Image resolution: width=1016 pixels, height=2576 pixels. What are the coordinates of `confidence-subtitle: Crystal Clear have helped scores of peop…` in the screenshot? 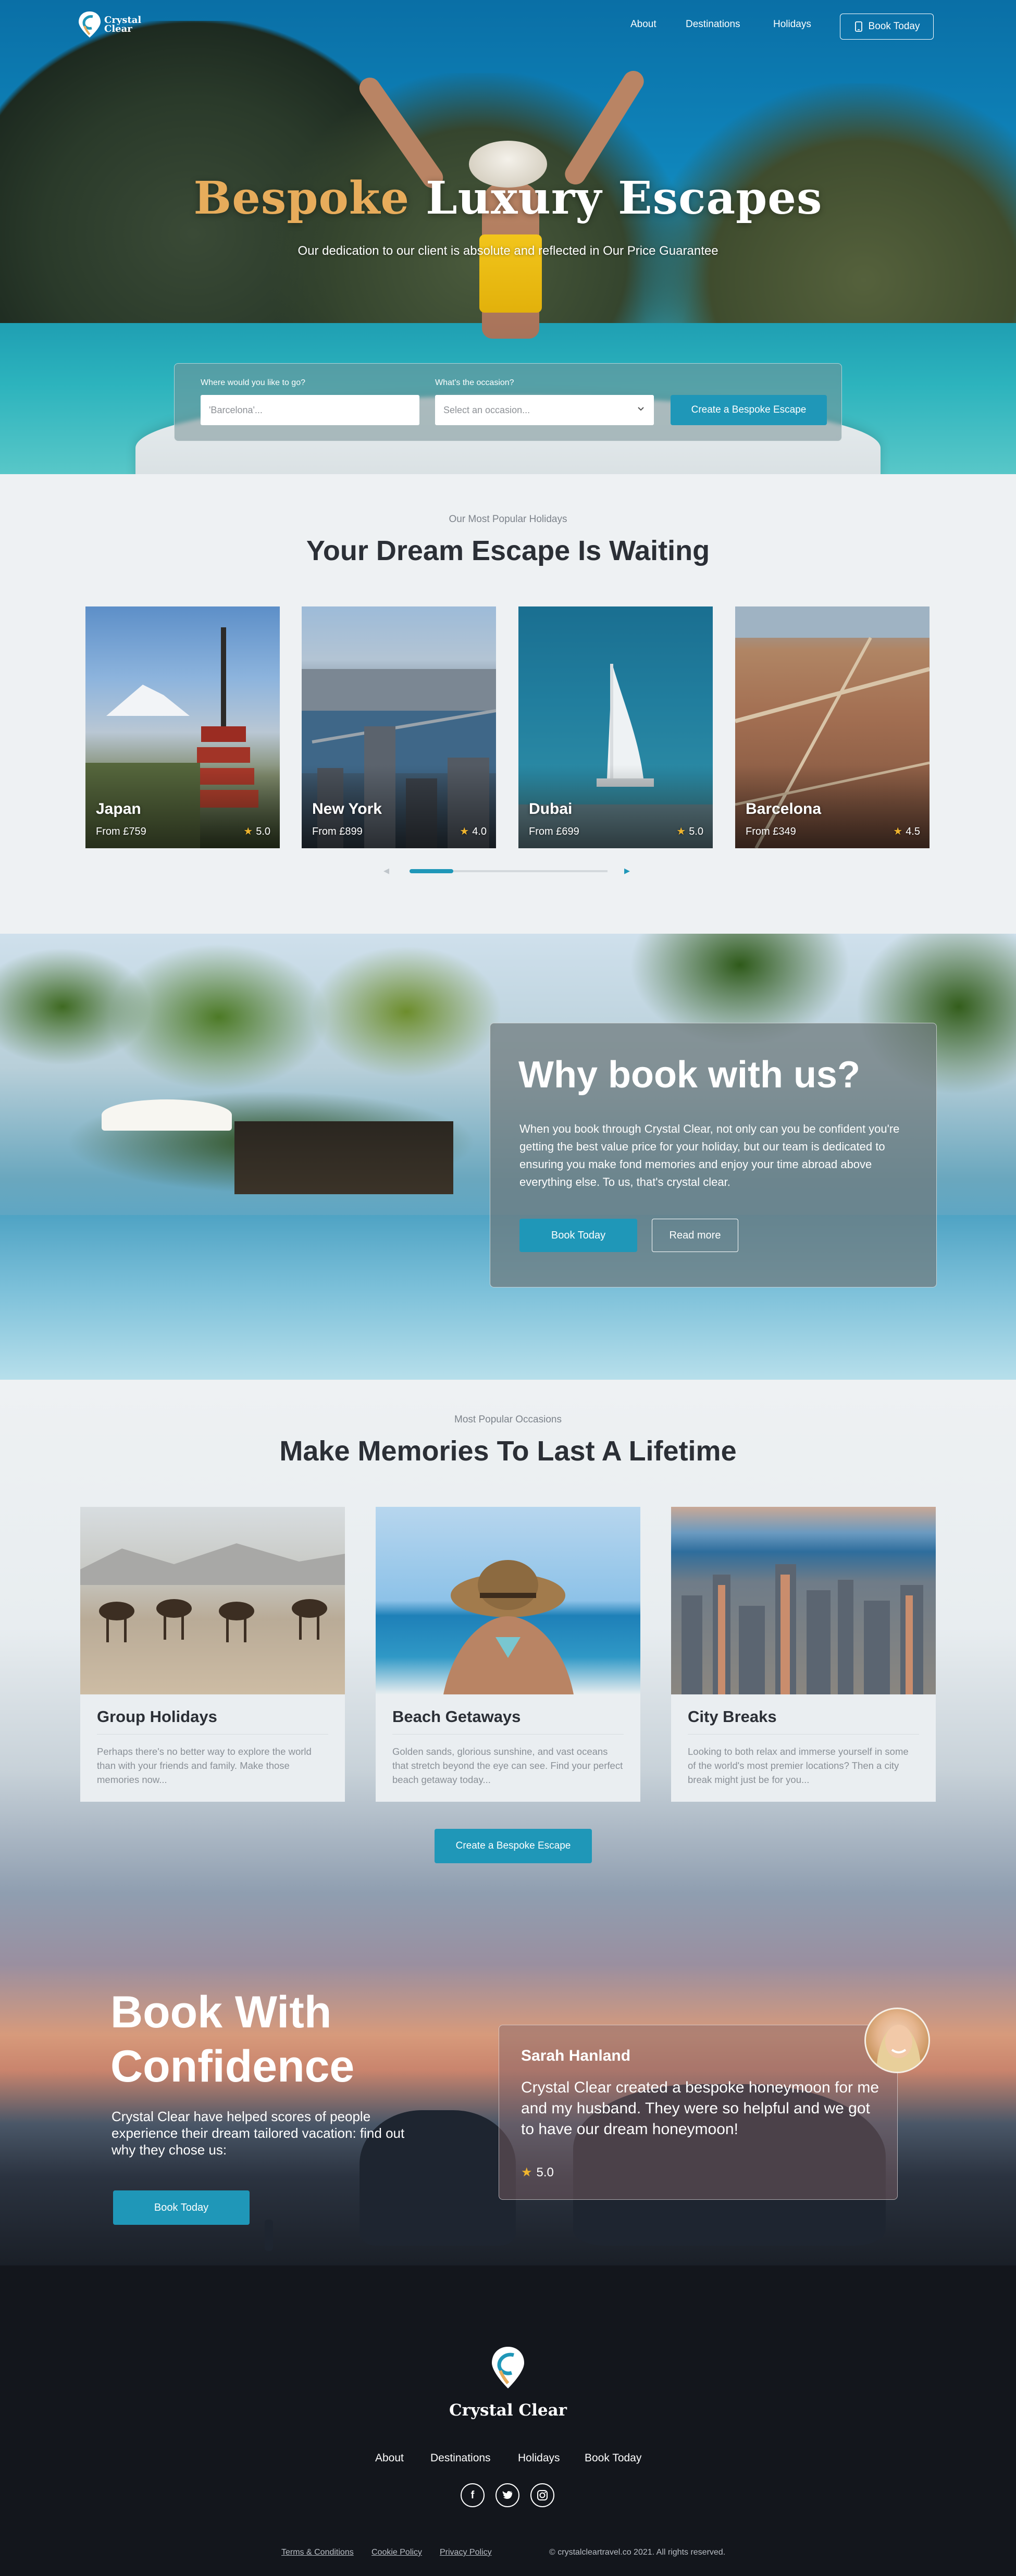 It's located at (258, 2133).